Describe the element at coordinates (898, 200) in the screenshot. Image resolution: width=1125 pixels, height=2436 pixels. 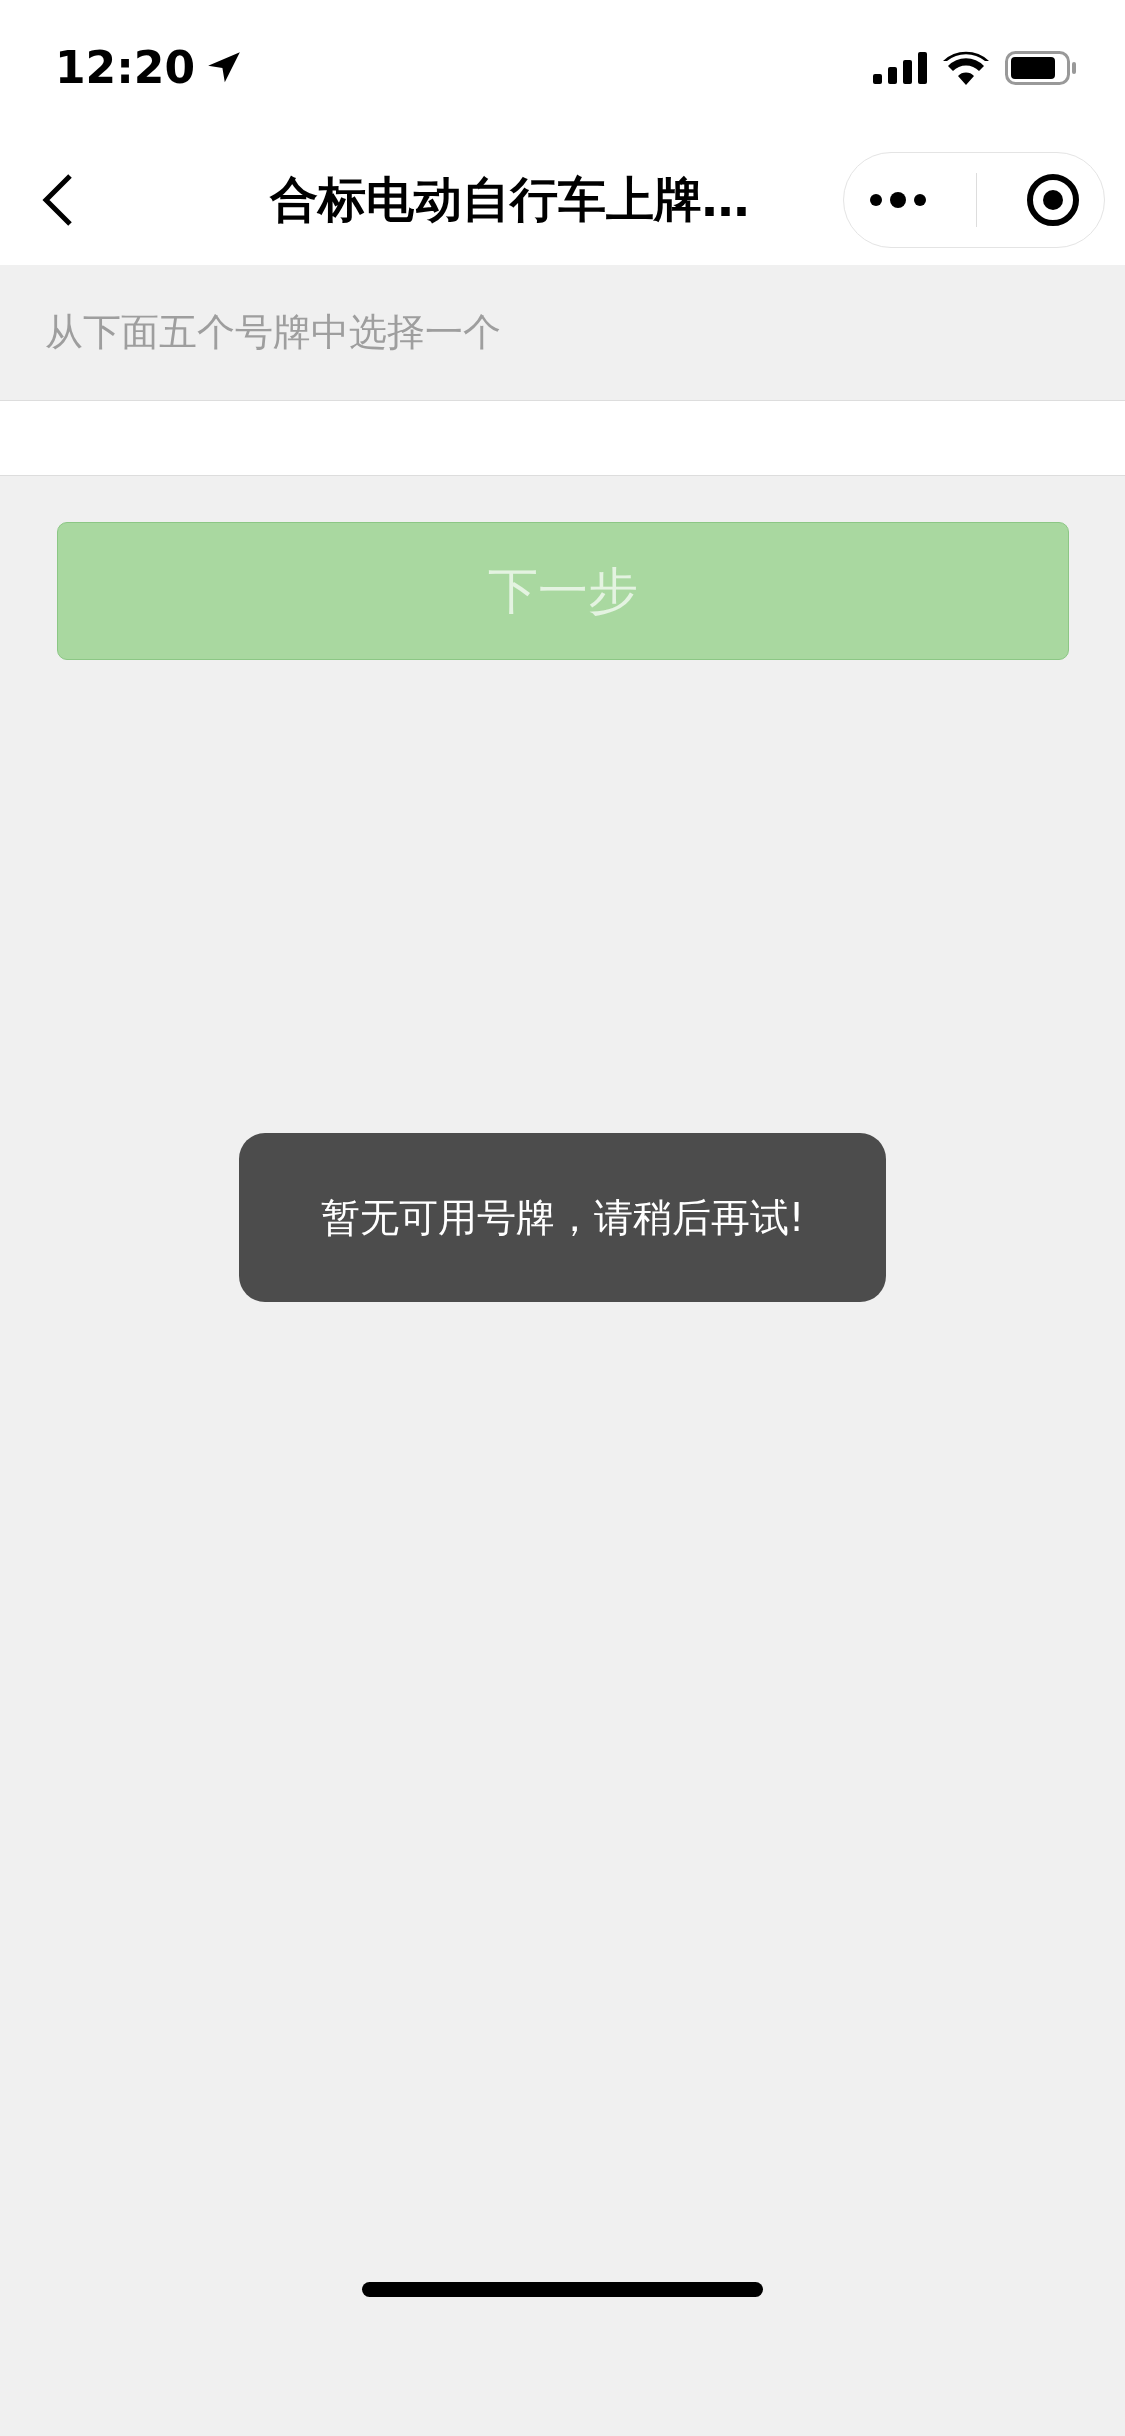
I see `more-icon` at that location.